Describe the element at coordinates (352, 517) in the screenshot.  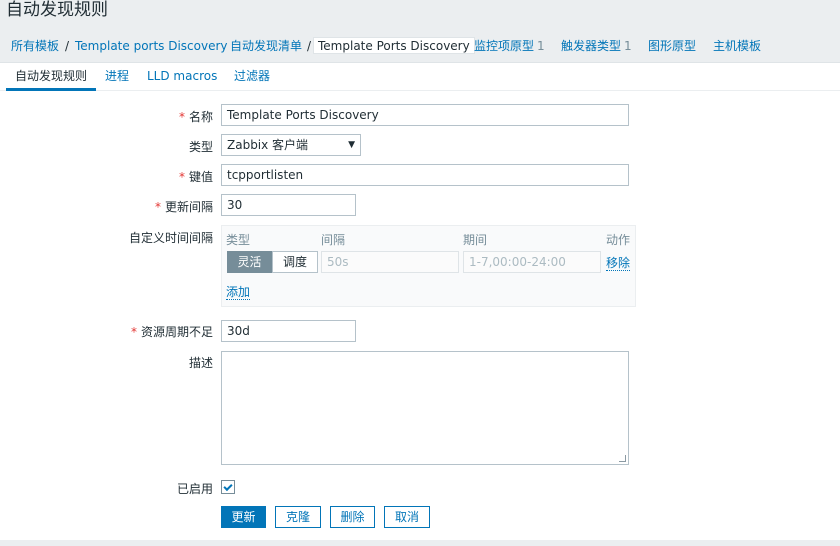
I see `delete-button: 删除` at that location.